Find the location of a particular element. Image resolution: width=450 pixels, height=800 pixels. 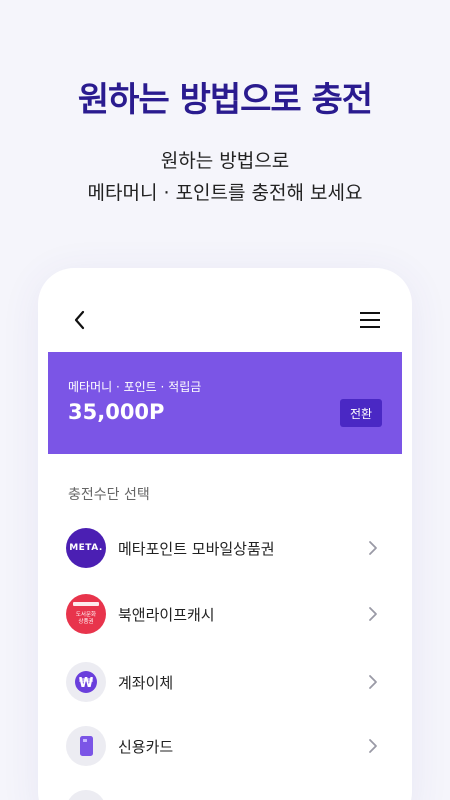

credit-card-icon is located at coordinates (86, 746).